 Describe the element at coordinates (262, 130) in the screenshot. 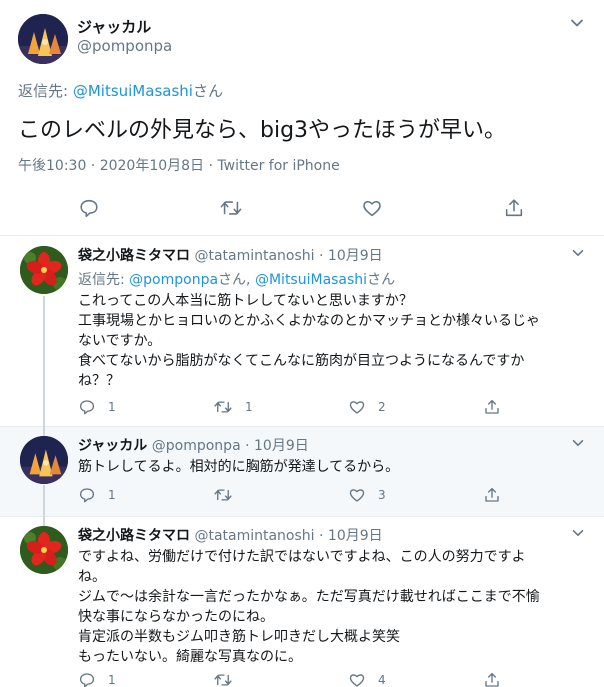

I see `tweet-text: このレベルの外見なら、big3やったほうが早い。` at that location.